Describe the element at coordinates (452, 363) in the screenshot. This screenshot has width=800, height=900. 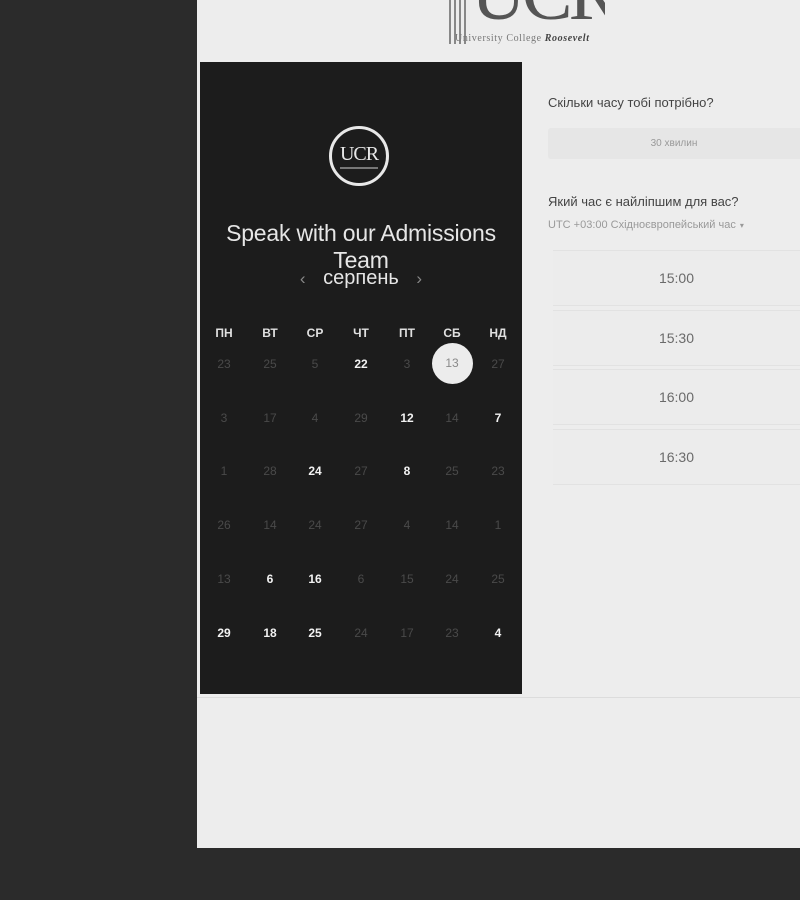
I see `selected-day: 13` at that location.